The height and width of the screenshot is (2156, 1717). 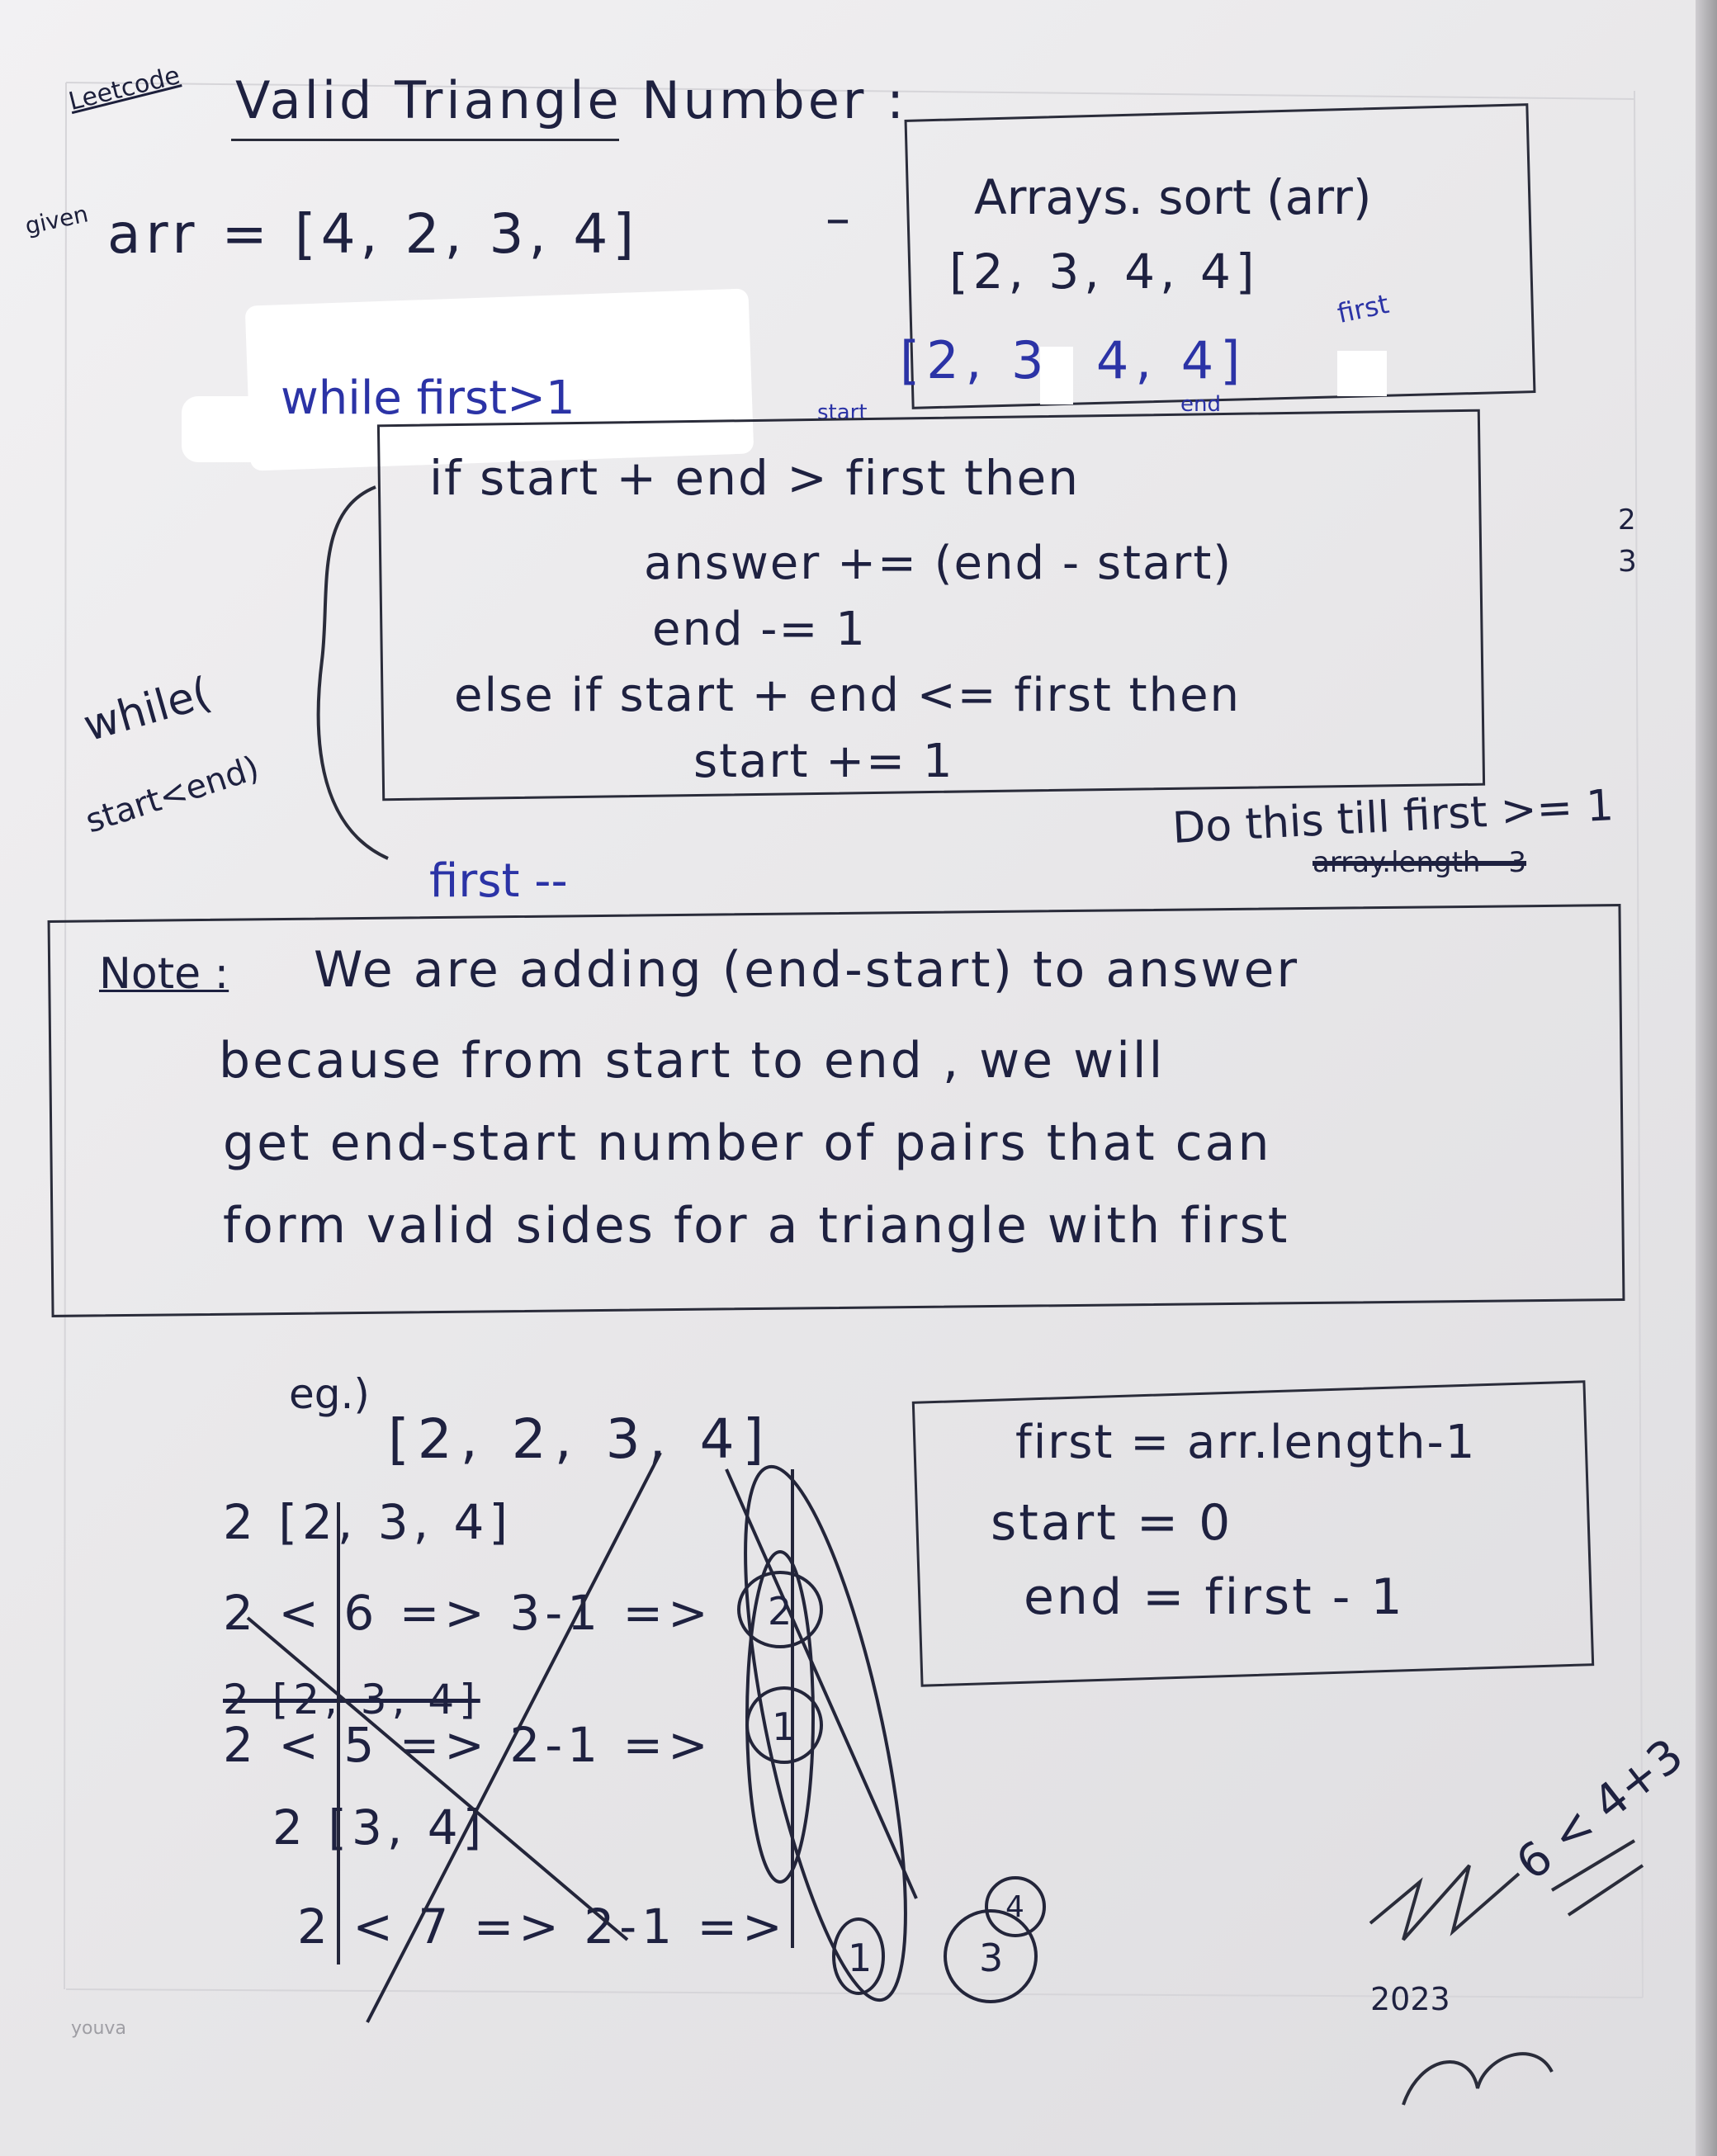 I want to click on watermark: youva, so click(x=98, y=2028).